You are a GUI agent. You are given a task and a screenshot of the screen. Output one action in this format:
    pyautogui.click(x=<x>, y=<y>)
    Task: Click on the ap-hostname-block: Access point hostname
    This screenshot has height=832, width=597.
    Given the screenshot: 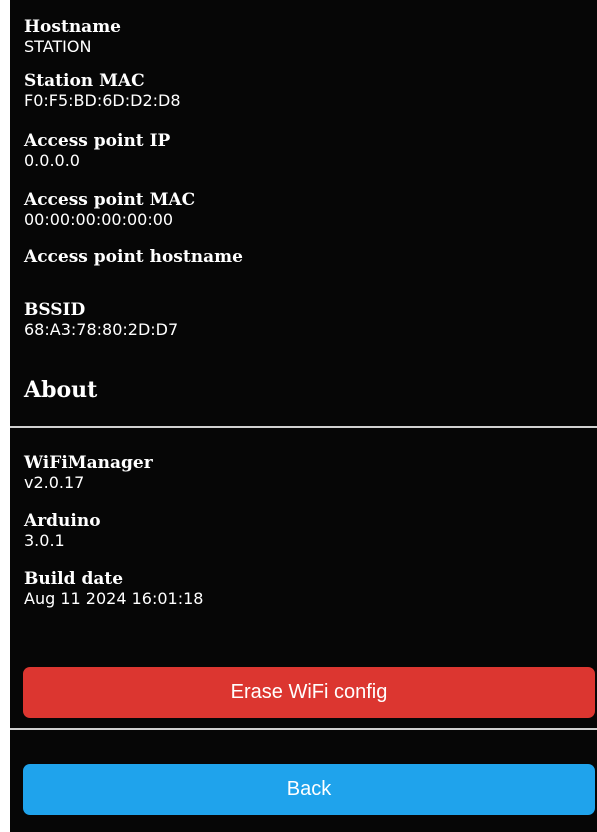 What is the action you would take?
    pyautogui.click(x=133, y=257)
    